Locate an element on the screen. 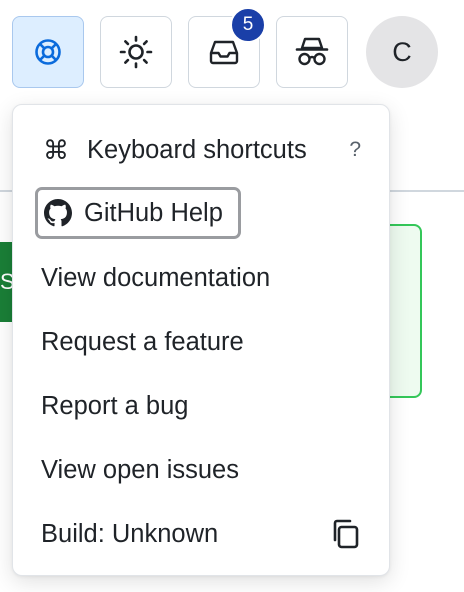 This screenshot has height=592, width=464. help-button is located at coordinates (48, 52).